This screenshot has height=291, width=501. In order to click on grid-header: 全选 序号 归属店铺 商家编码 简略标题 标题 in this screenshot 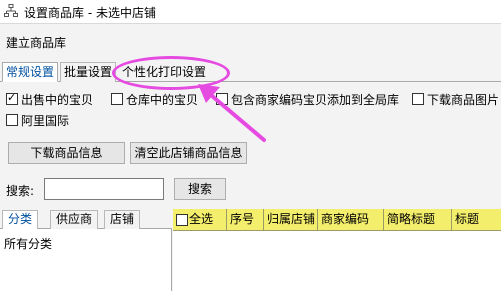, I will do `click(337, 220)`.